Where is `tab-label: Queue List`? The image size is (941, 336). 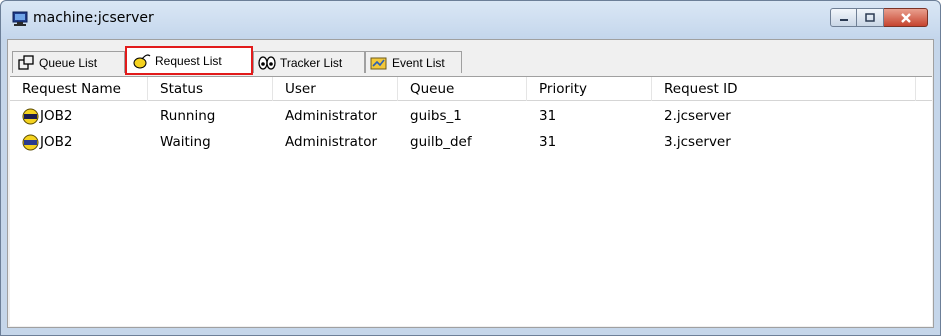
tab-label: Queue List is located at coordinates (68, 62).